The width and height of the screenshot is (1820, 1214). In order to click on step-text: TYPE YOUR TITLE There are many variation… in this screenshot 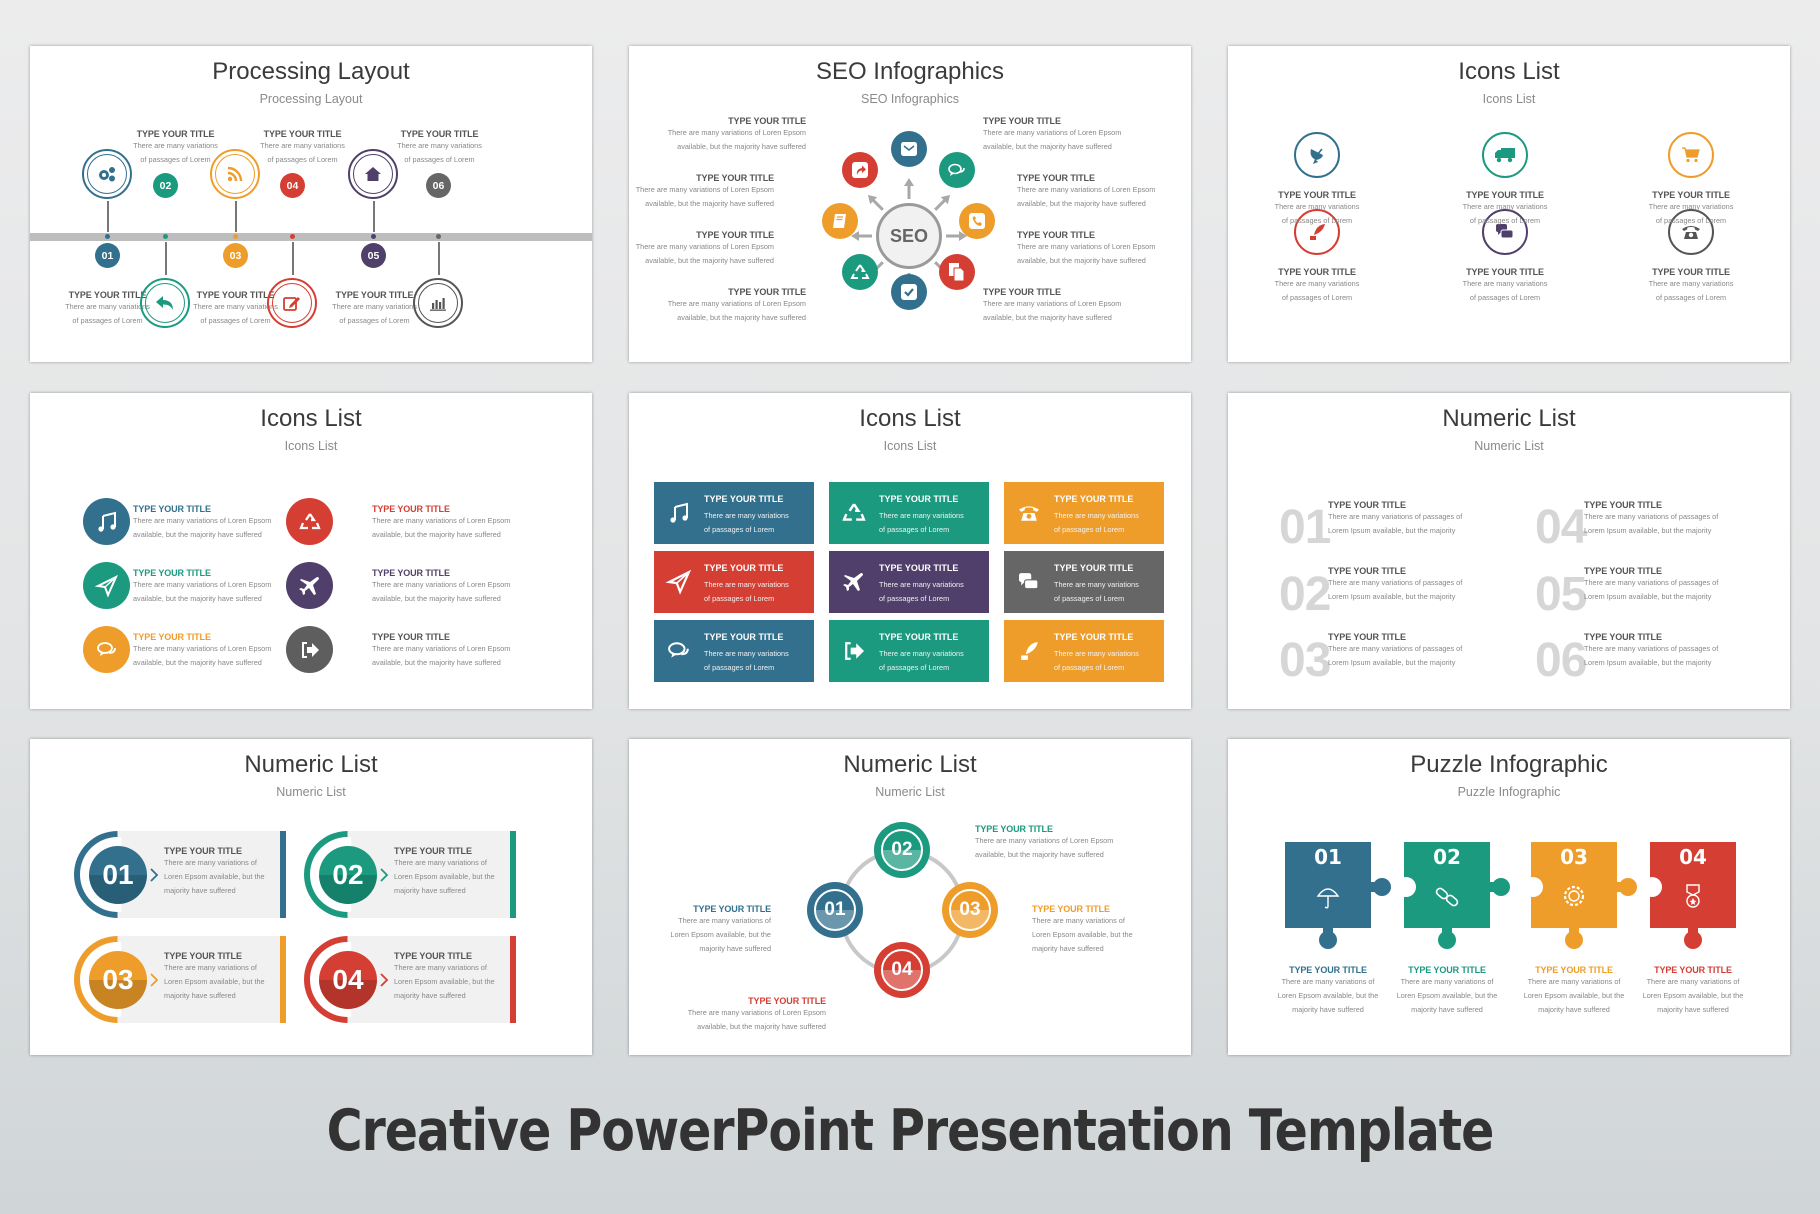, I will do `click(439, 148)`.